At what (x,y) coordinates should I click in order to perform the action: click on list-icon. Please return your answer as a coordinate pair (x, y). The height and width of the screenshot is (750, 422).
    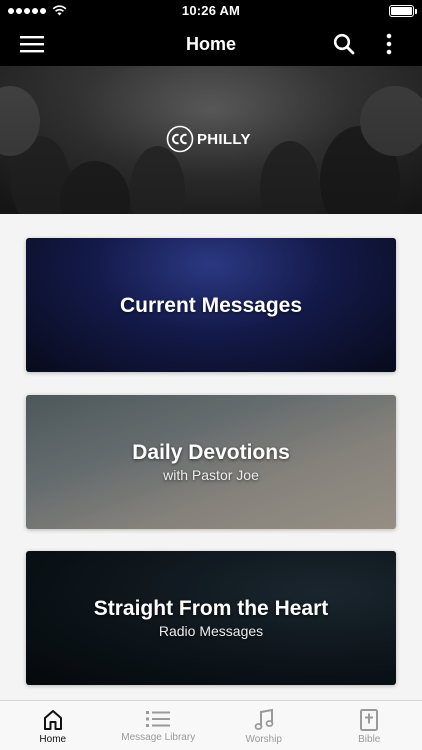
    Looking at the image, I should click on (158, 719).